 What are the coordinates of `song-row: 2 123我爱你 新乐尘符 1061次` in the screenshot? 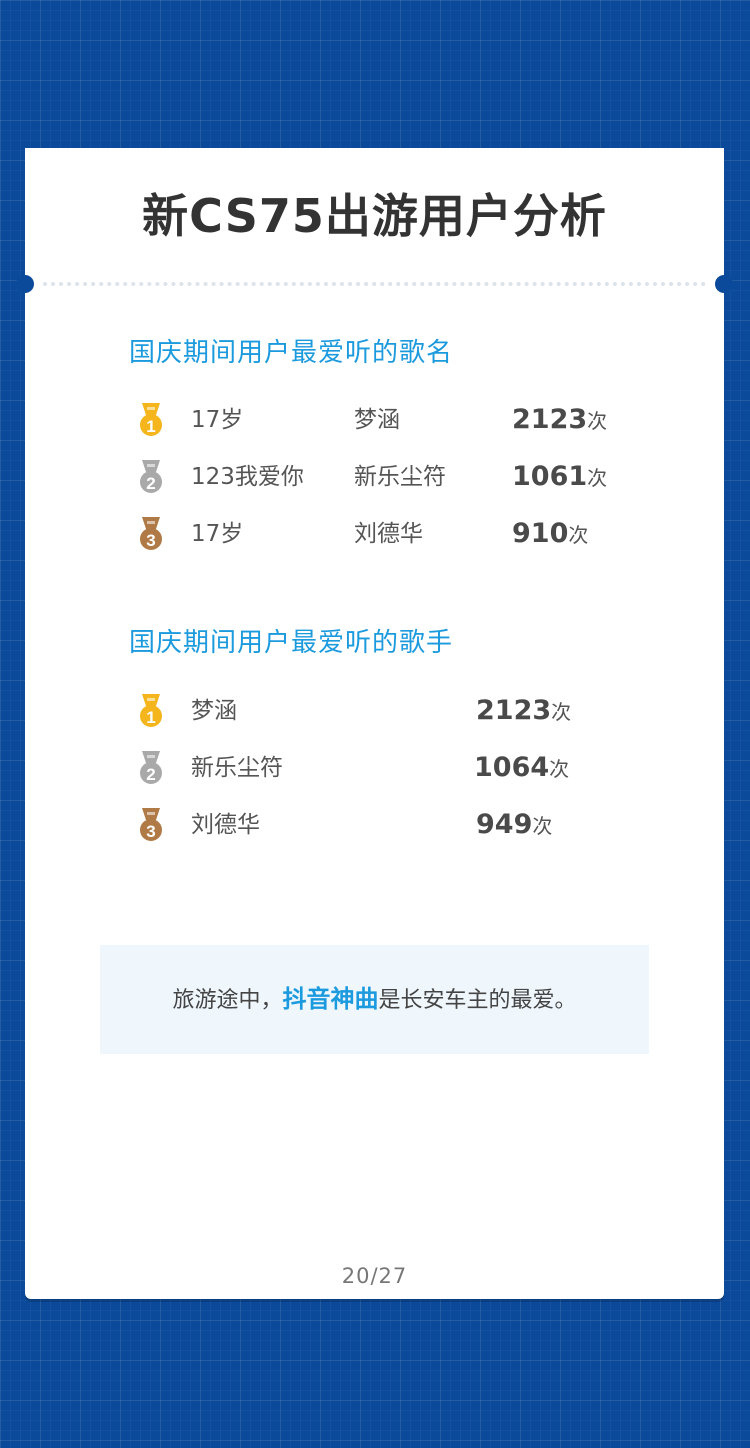 It's located at (375, 477).